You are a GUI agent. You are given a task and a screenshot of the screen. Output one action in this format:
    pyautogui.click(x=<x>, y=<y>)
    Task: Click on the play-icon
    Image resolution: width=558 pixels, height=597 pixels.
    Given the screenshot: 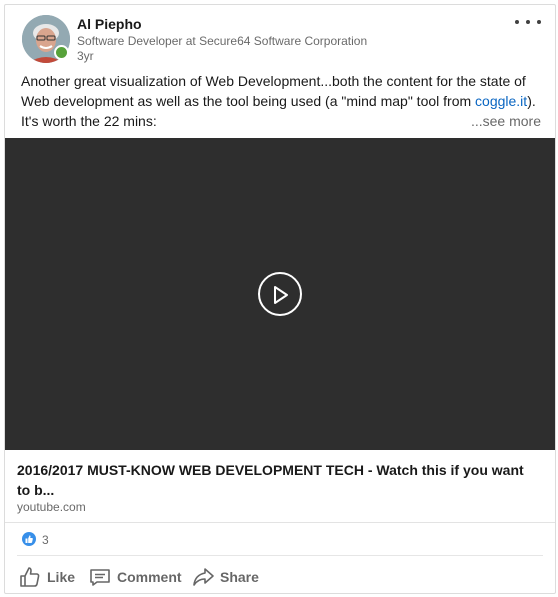 What is the action you would take?
    pyautogui.click(x=280, y=294)
    